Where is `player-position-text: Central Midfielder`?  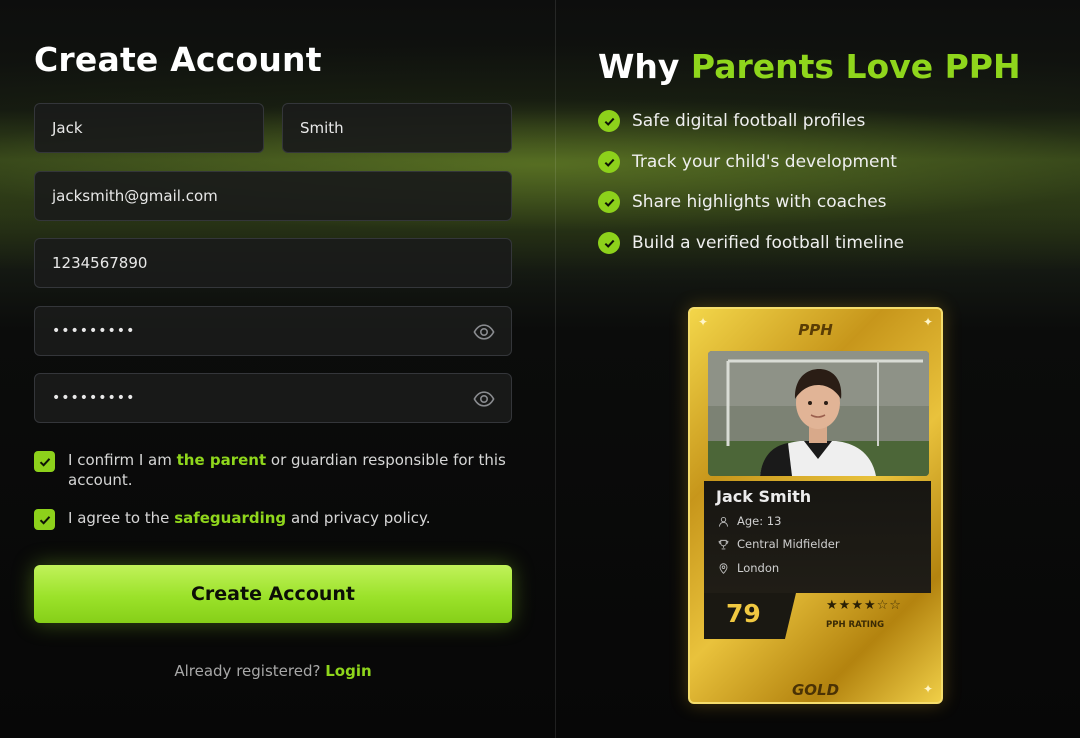
player-position-text: Central Midfielder is located at coordinates (788, 544).